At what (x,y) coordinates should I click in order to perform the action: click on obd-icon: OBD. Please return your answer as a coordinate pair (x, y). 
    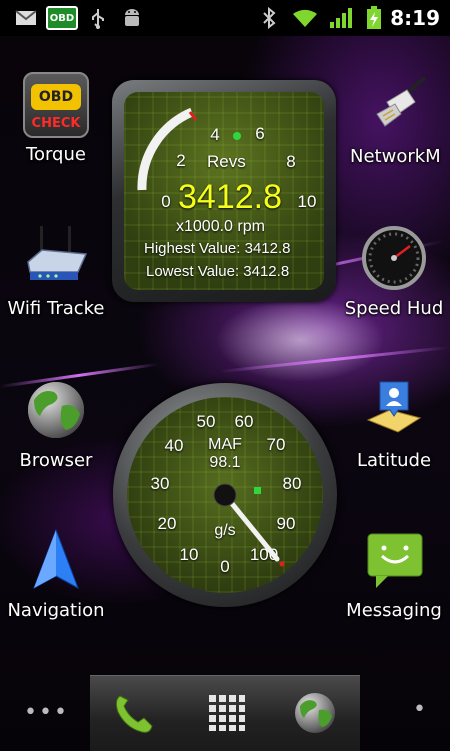
    Looking at the image, I should click on (62, 18).